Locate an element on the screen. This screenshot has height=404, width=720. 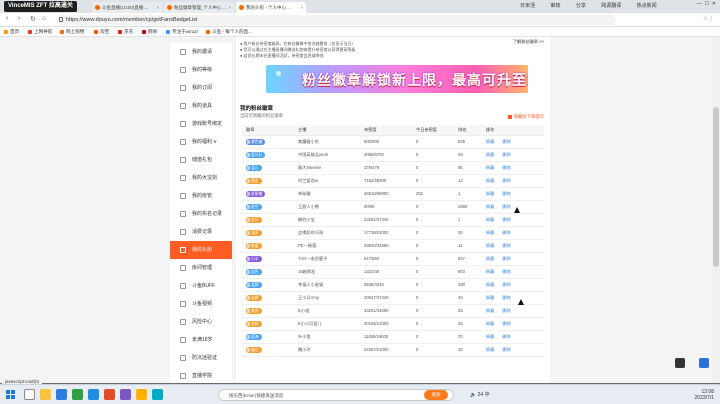
bookmark-item: 首页 is located at coordinates (11, 32).